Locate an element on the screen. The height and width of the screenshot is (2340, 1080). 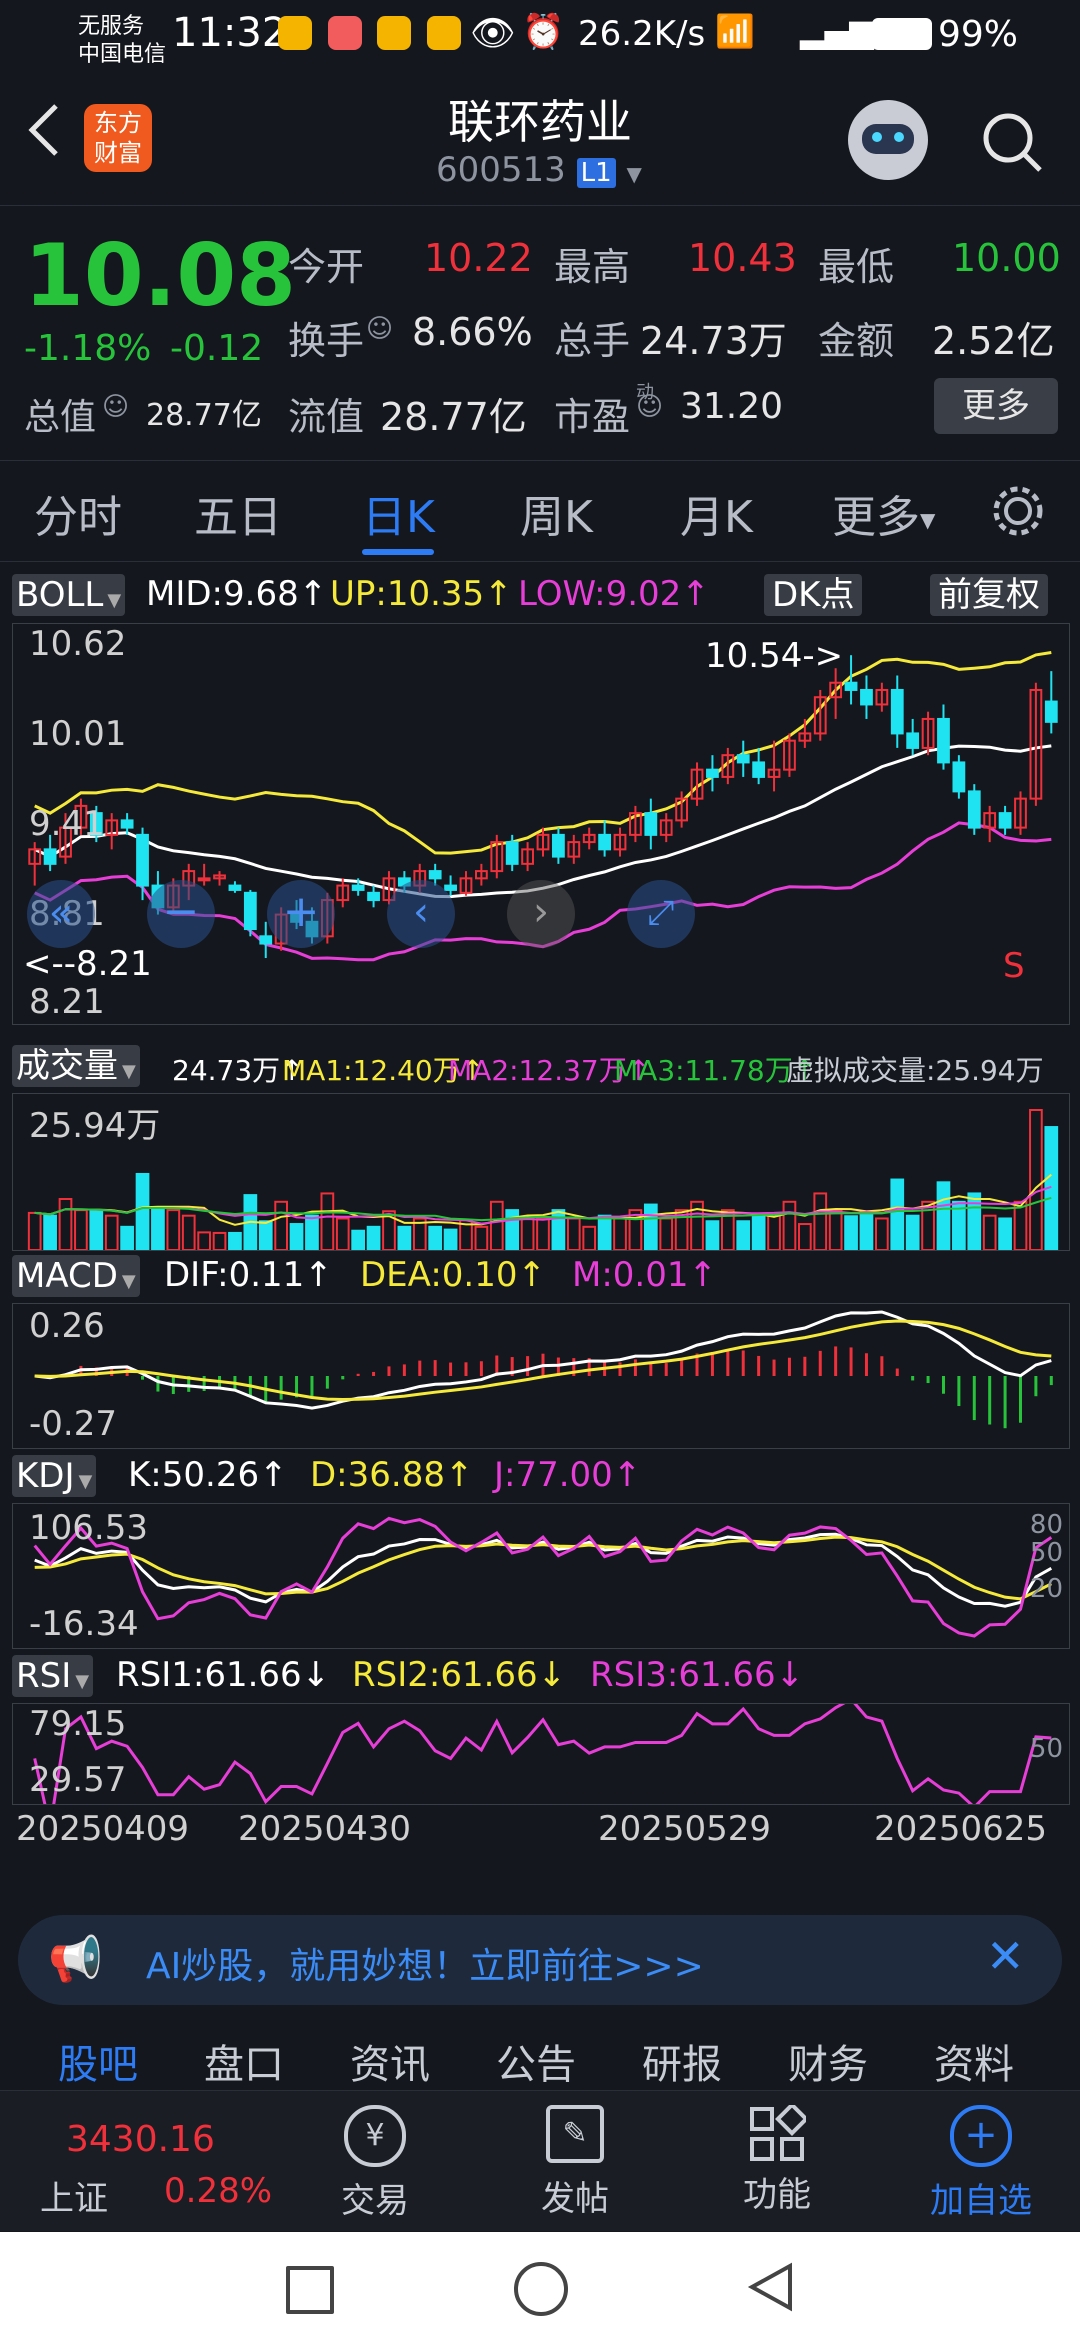
ai-banner-text: AI炒股，就用妙想！立即前往>>> is located at coordinates (425, 1963).